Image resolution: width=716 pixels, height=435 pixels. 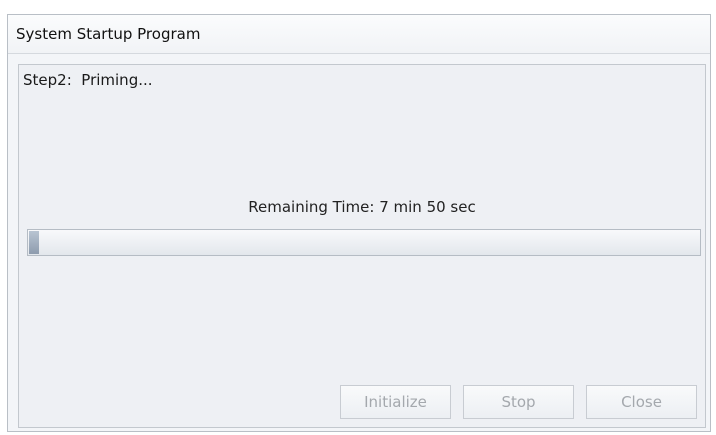 I want to click on remaining-time-label: Remaining Time: 7 min 50 sec, so click(x=362, y=207).